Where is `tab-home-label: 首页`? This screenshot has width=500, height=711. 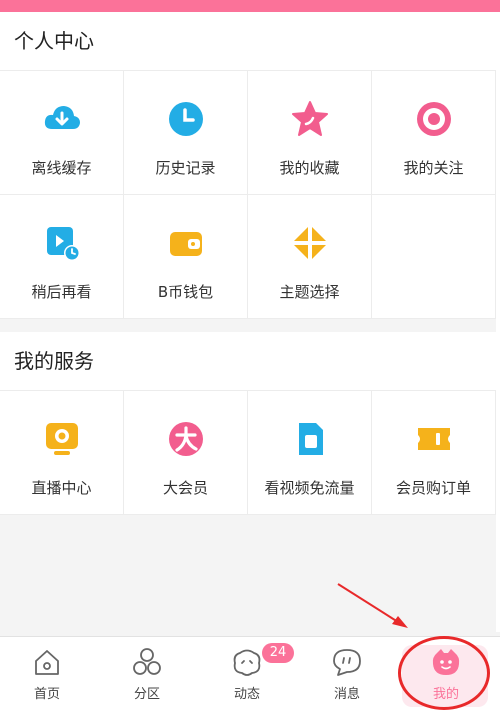 tab-home-label: 首页 is located at coordinates (46, 694).